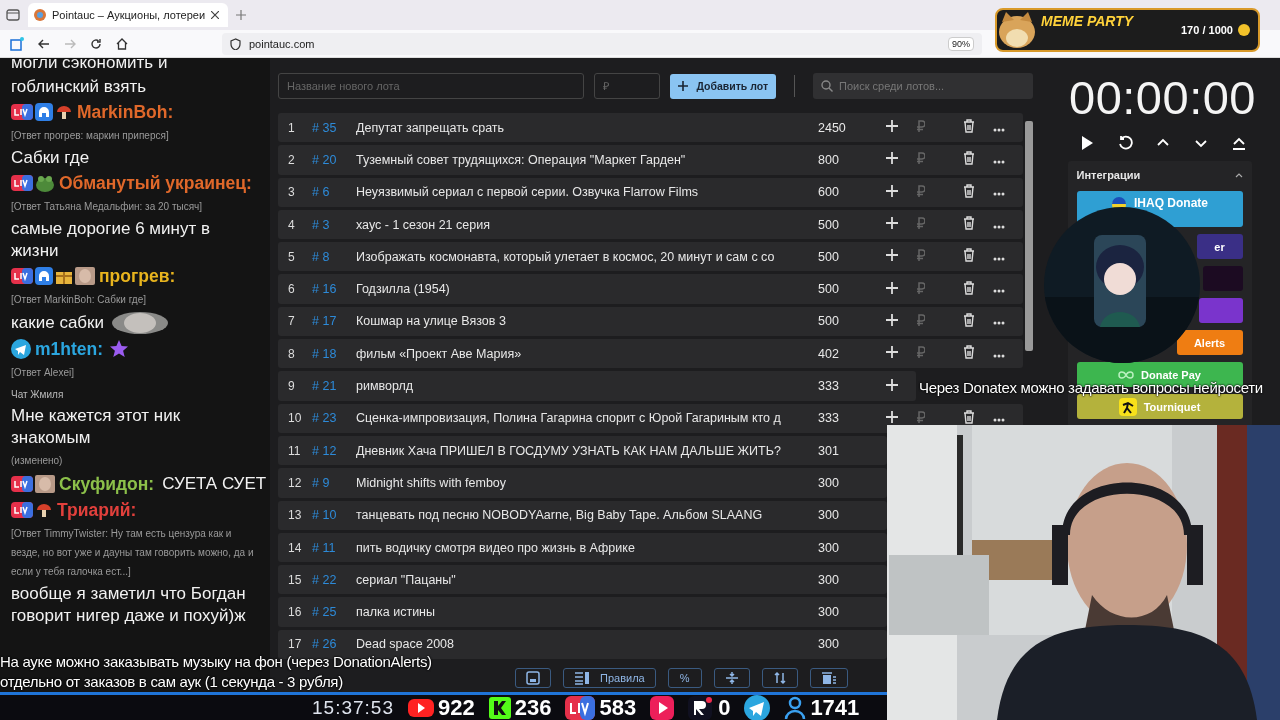  I want to click on zoom-level: 90%, so click(961, 43).